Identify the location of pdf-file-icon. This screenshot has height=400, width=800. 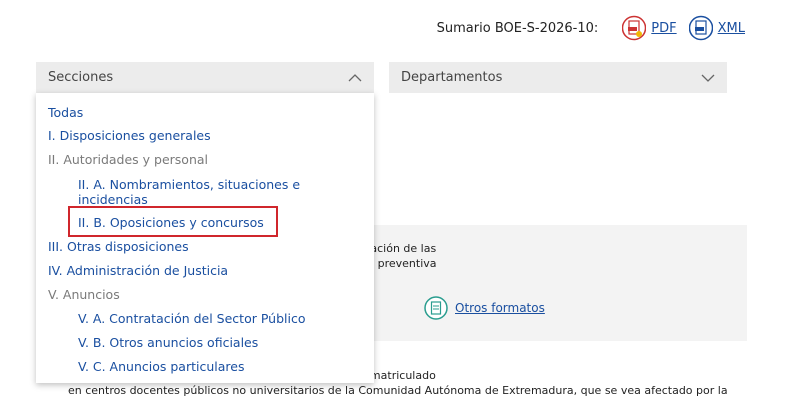
(634, 28).